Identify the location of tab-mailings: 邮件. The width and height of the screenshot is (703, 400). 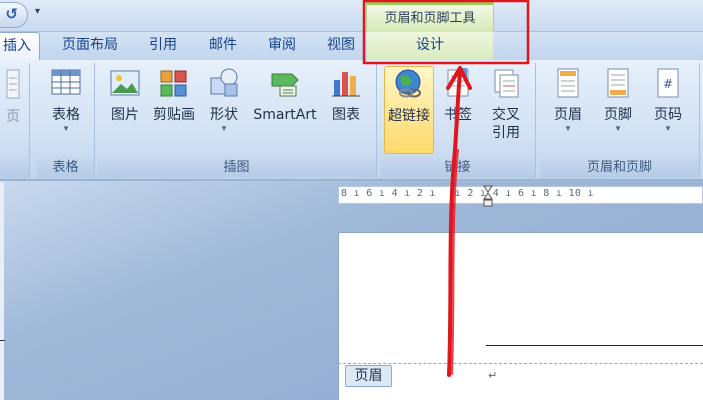
(223, 46).